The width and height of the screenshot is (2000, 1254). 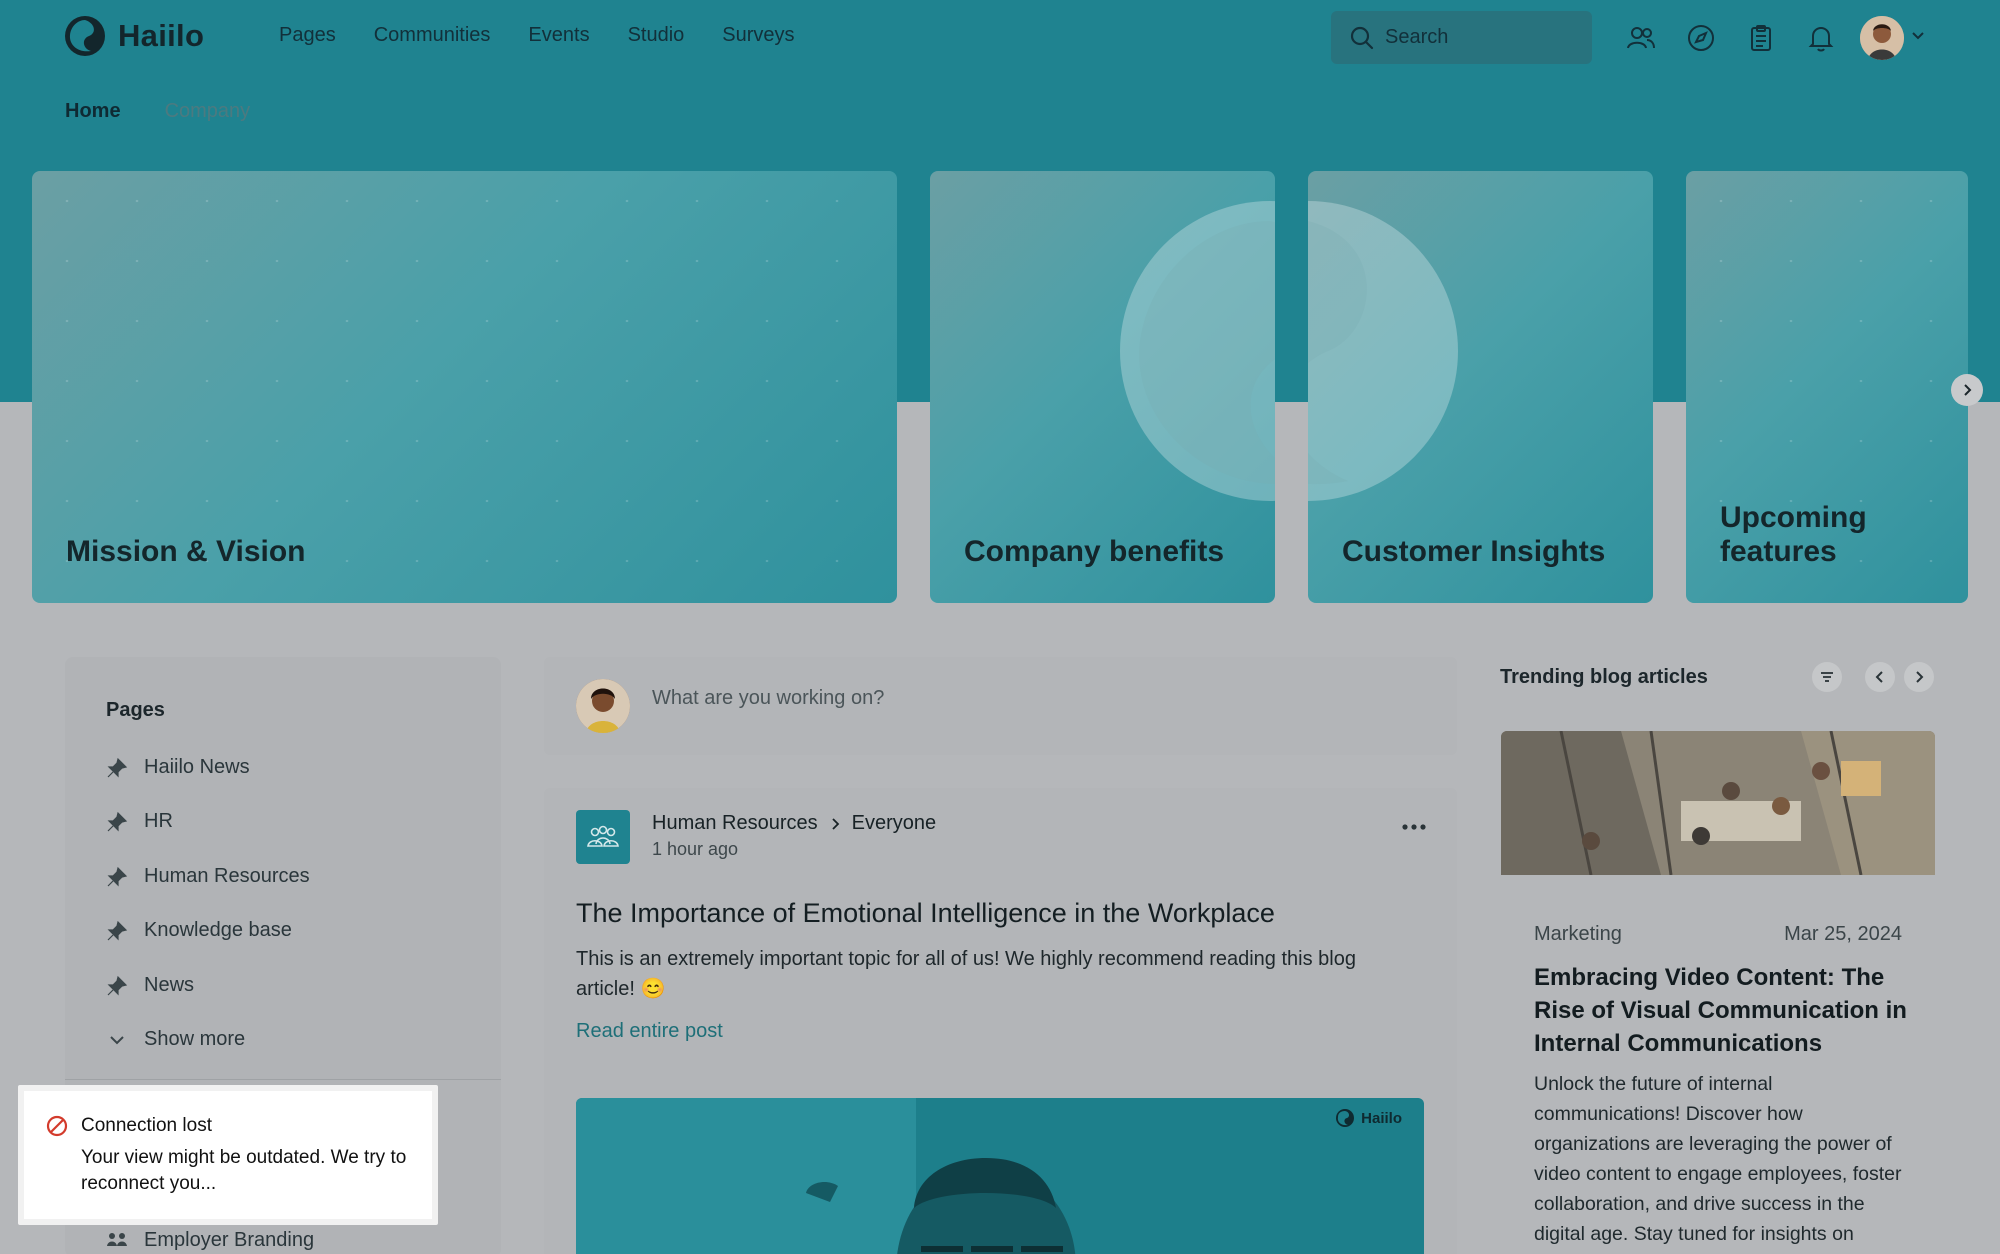 What do you see at coordinates (1718, 803) in the screenshot?
I see `blog-article-image` at bounding box center [1718, 803].